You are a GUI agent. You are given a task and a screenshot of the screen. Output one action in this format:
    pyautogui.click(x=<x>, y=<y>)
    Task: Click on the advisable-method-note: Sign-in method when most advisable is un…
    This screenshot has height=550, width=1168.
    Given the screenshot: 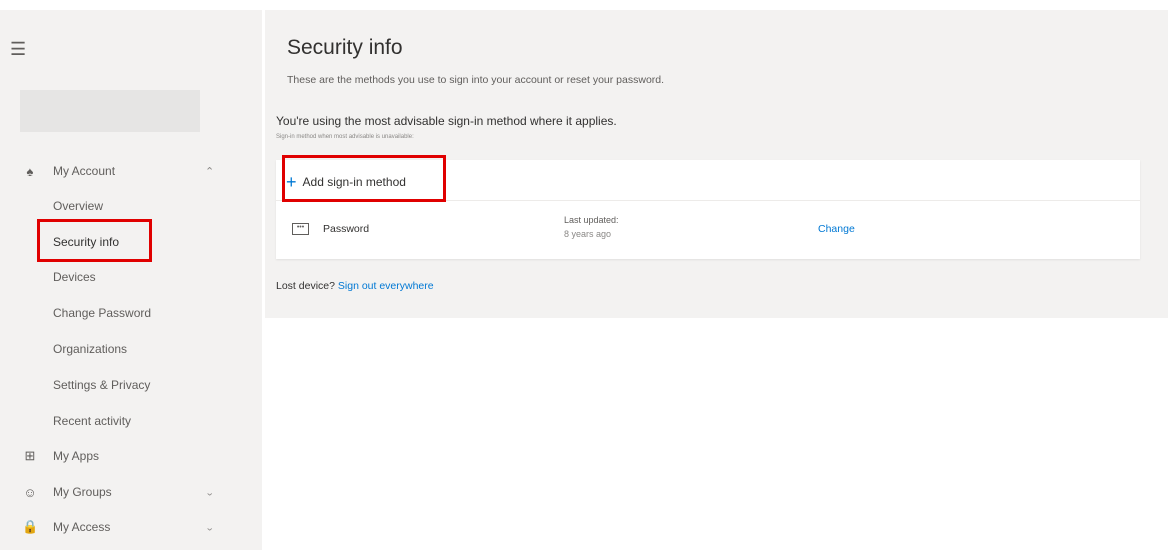 What is the action you would take?
    pyautogui.click(x=345, y=137)
    